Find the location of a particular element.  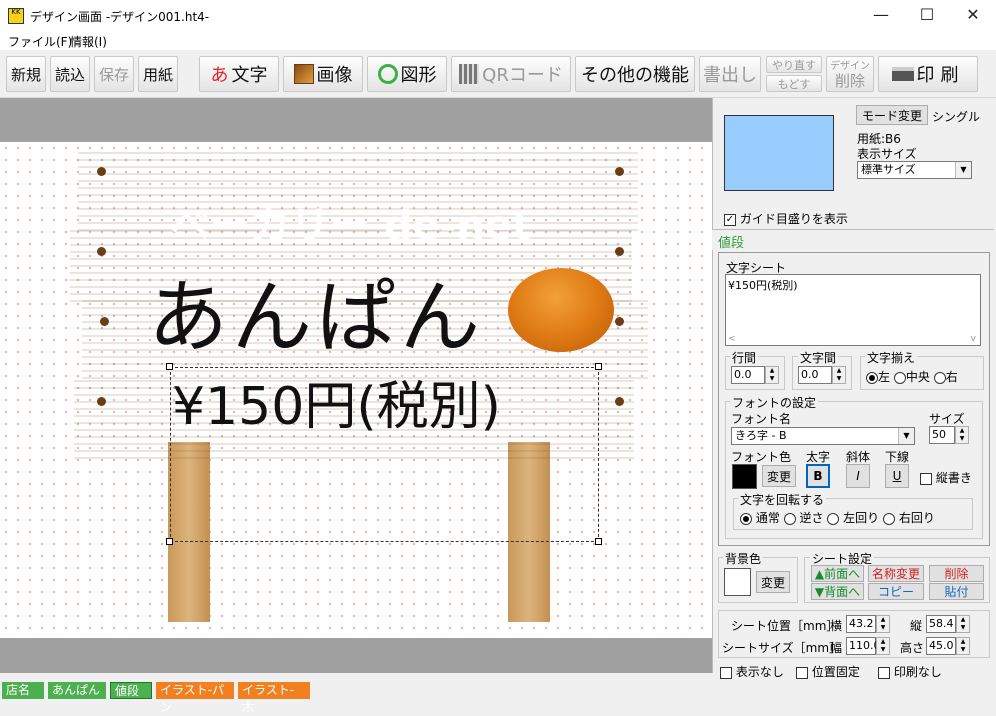

minimize-button: — is located at coordinates (881, 16).